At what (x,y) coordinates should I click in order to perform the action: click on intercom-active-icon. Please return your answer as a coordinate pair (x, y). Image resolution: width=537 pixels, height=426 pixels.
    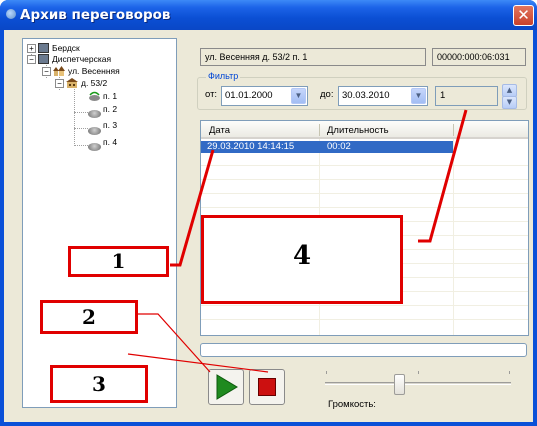
    Looking at the image, I should click on (94, 96).